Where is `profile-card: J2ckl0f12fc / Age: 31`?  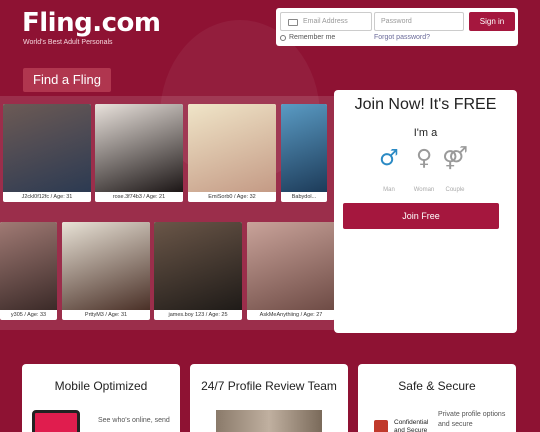
profile-card: J2ckl0f12fc / Age: 31 is located at coordinates (47, 153).